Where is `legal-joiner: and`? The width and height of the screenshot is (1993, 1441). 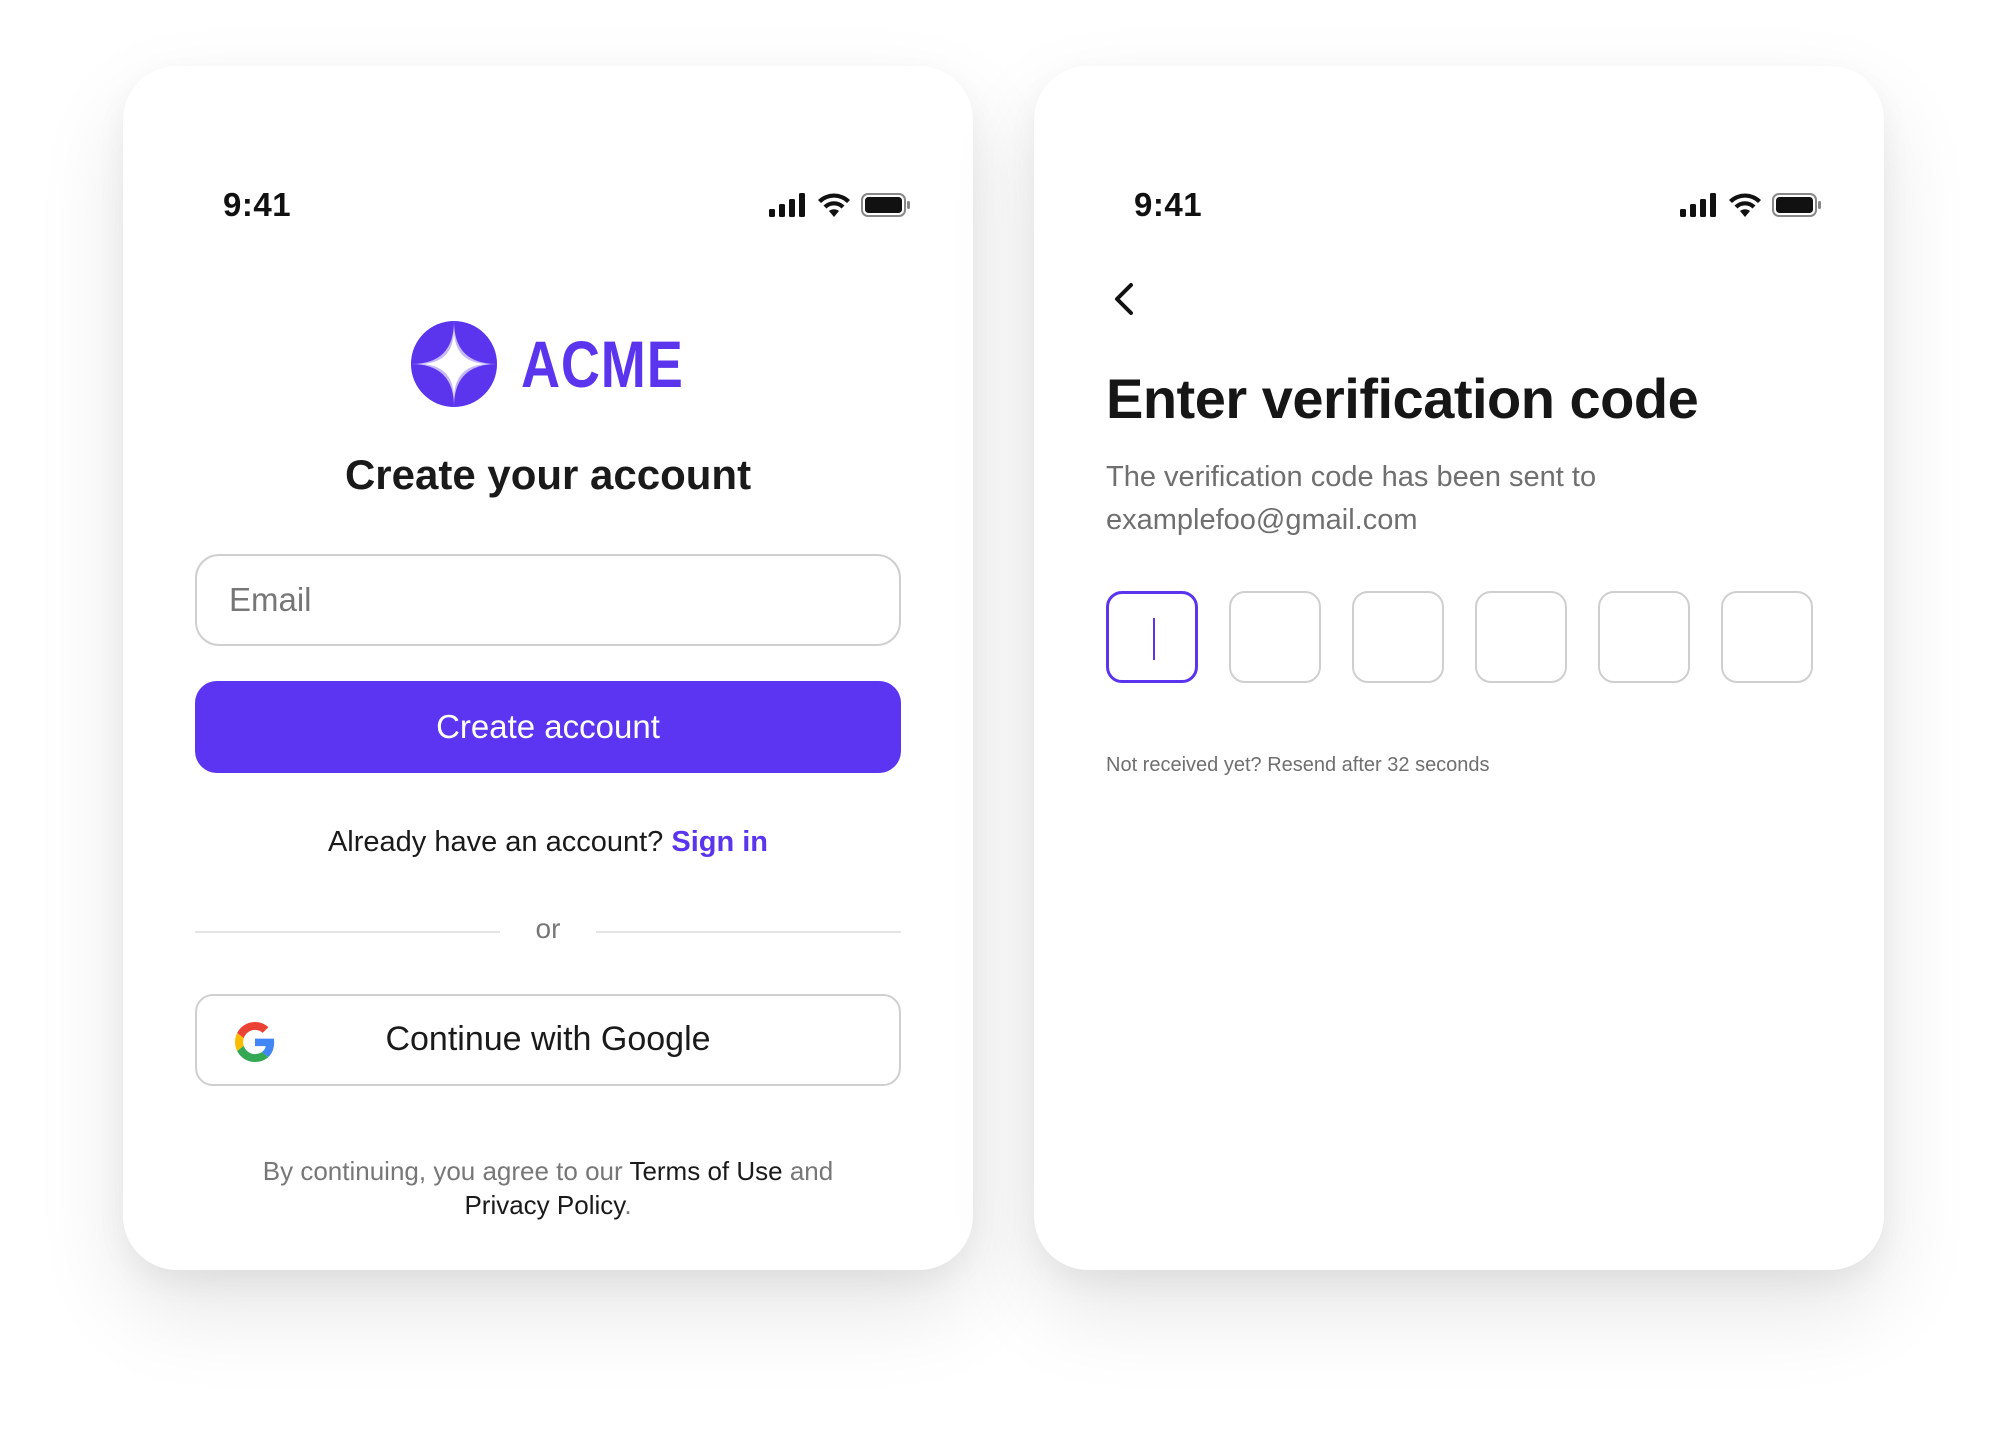
legal-joiner: and is located at coordinates (811, 1171).